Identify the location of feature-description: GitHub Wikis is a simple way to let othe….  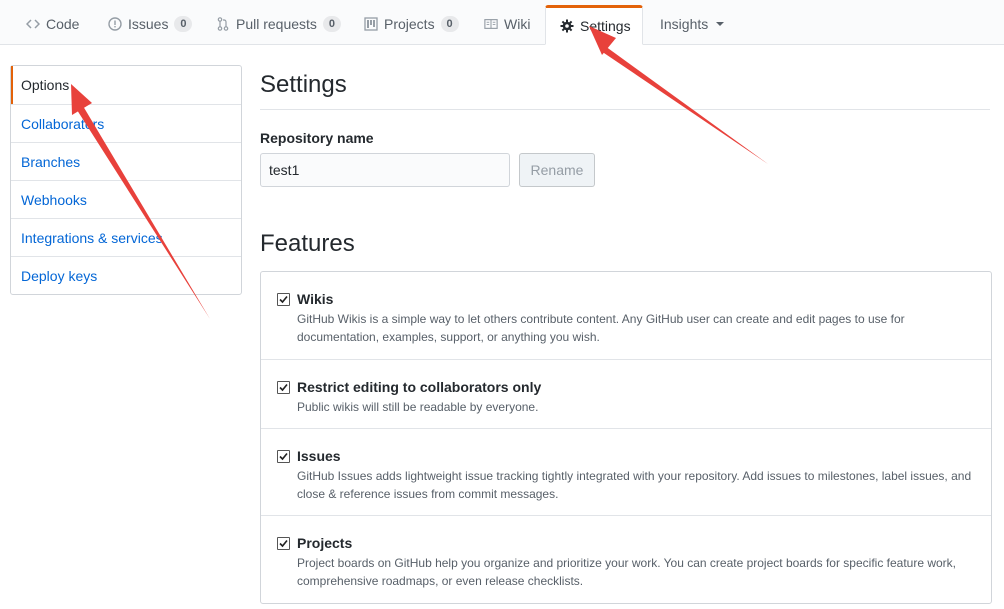
(601, 328).